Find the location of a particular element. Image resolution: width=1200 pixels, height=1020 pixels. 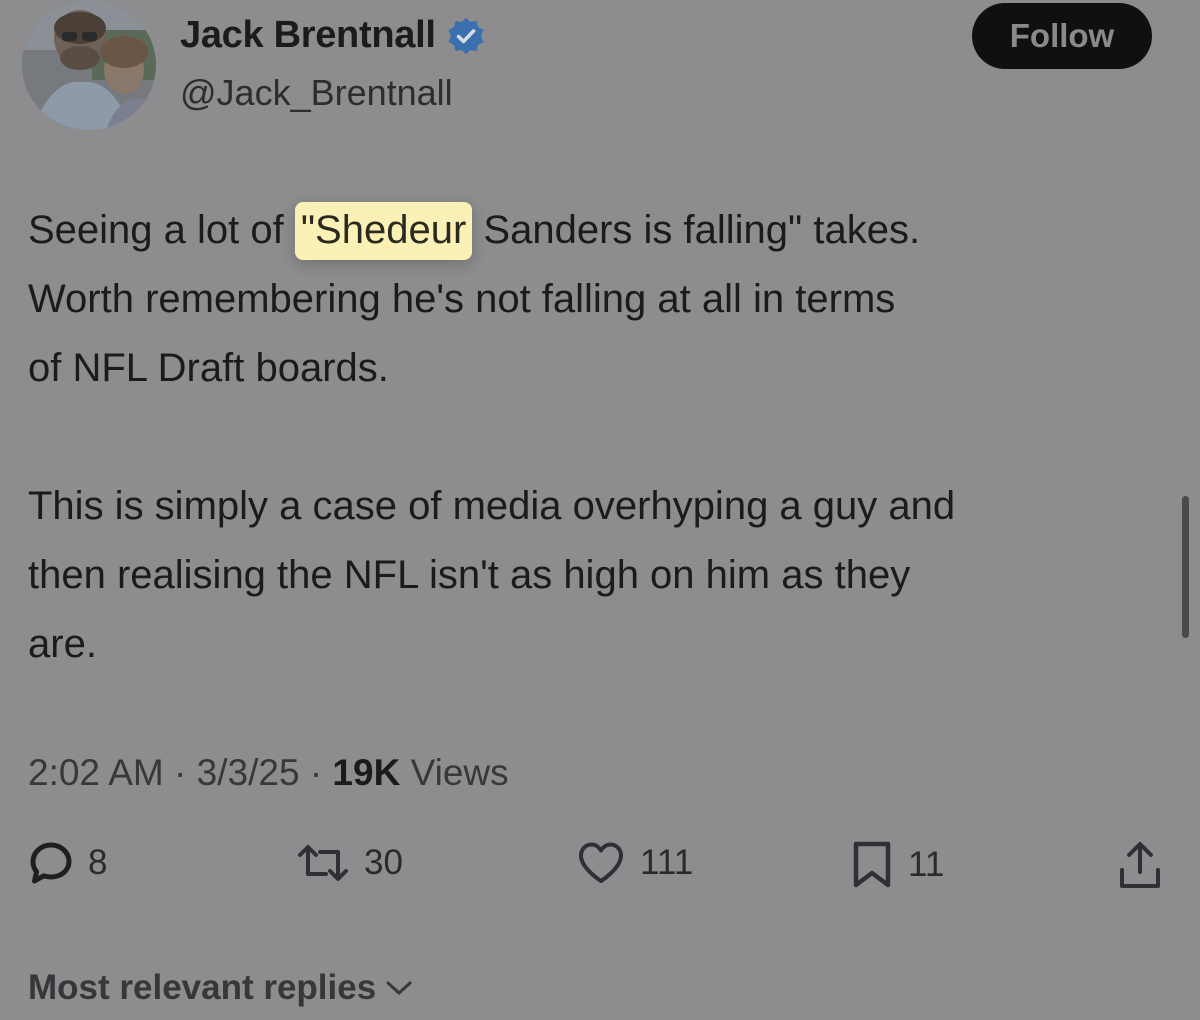

repost-button: 30 is located at coordinates (349, 863).